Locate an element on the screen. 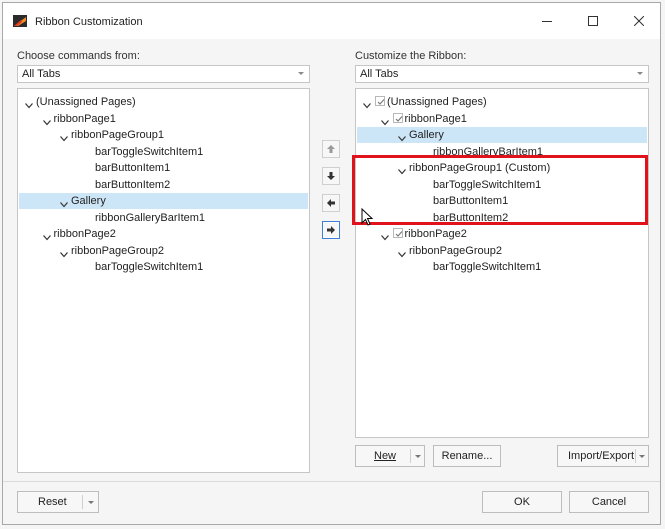 This screenshot has width=665, height=529. reset-button: Reset is located at coordinates (58, 502).